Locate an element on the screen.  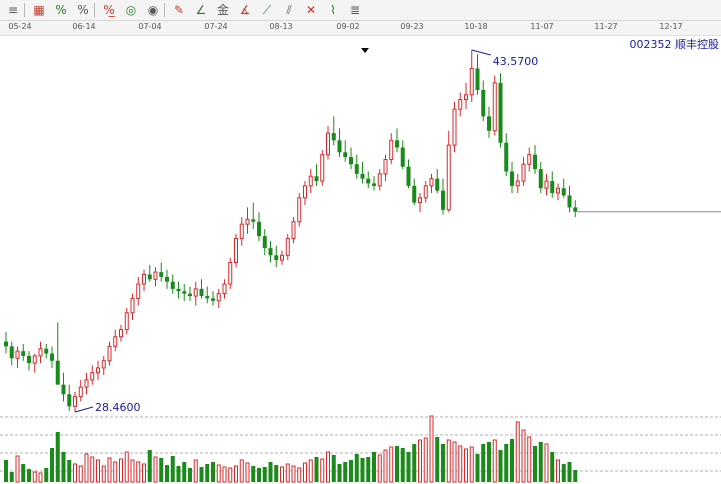
high-price-label: 43.5700 is located at coordinates (516, 61).